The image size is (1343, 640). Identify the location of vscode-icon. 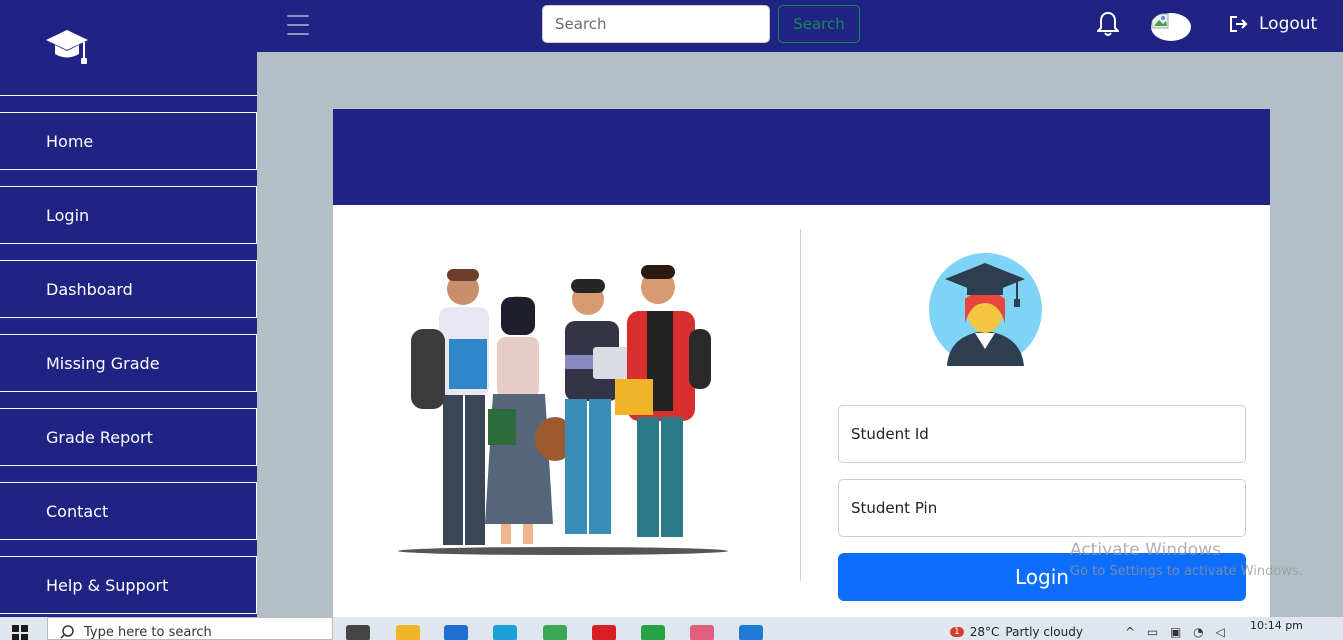
(751, 632).